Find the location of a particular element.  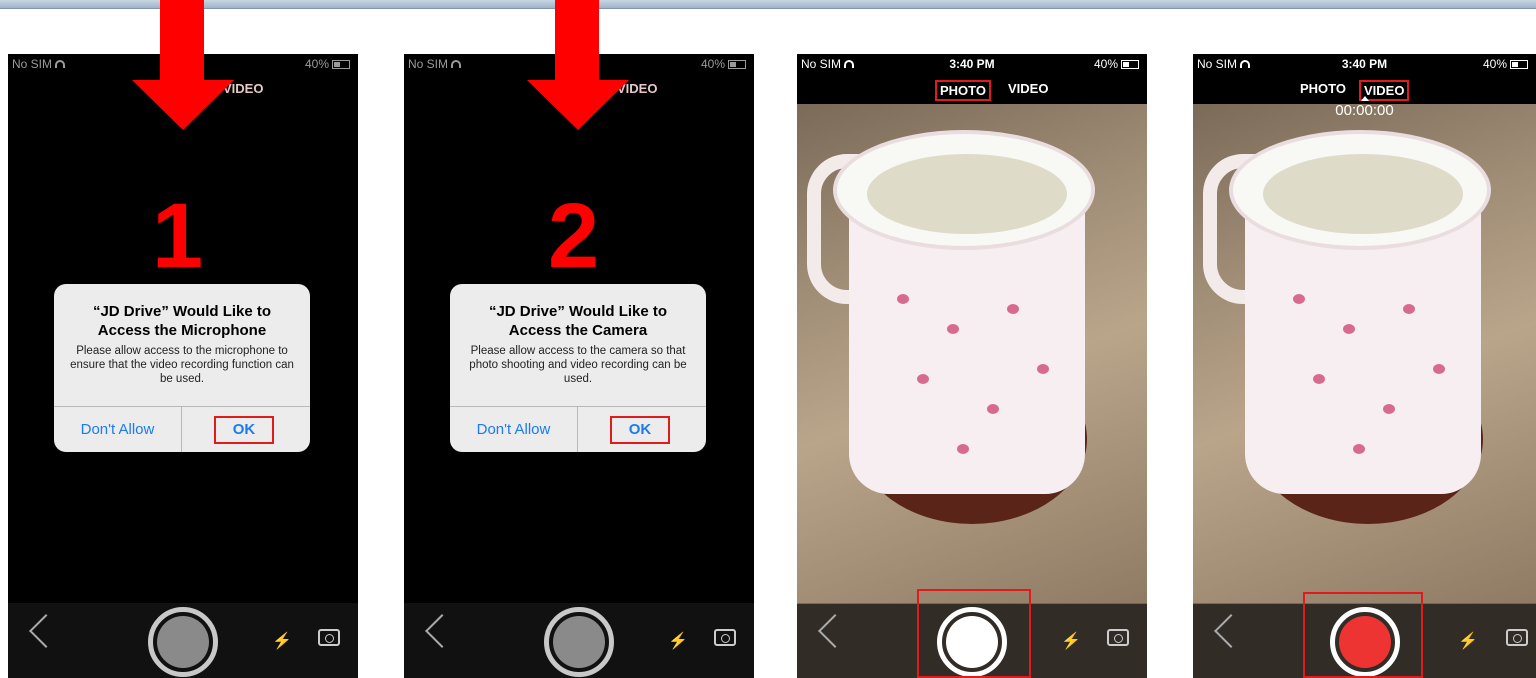

recording-timer: 00:00:00 is located at coordinates (1364, 110).